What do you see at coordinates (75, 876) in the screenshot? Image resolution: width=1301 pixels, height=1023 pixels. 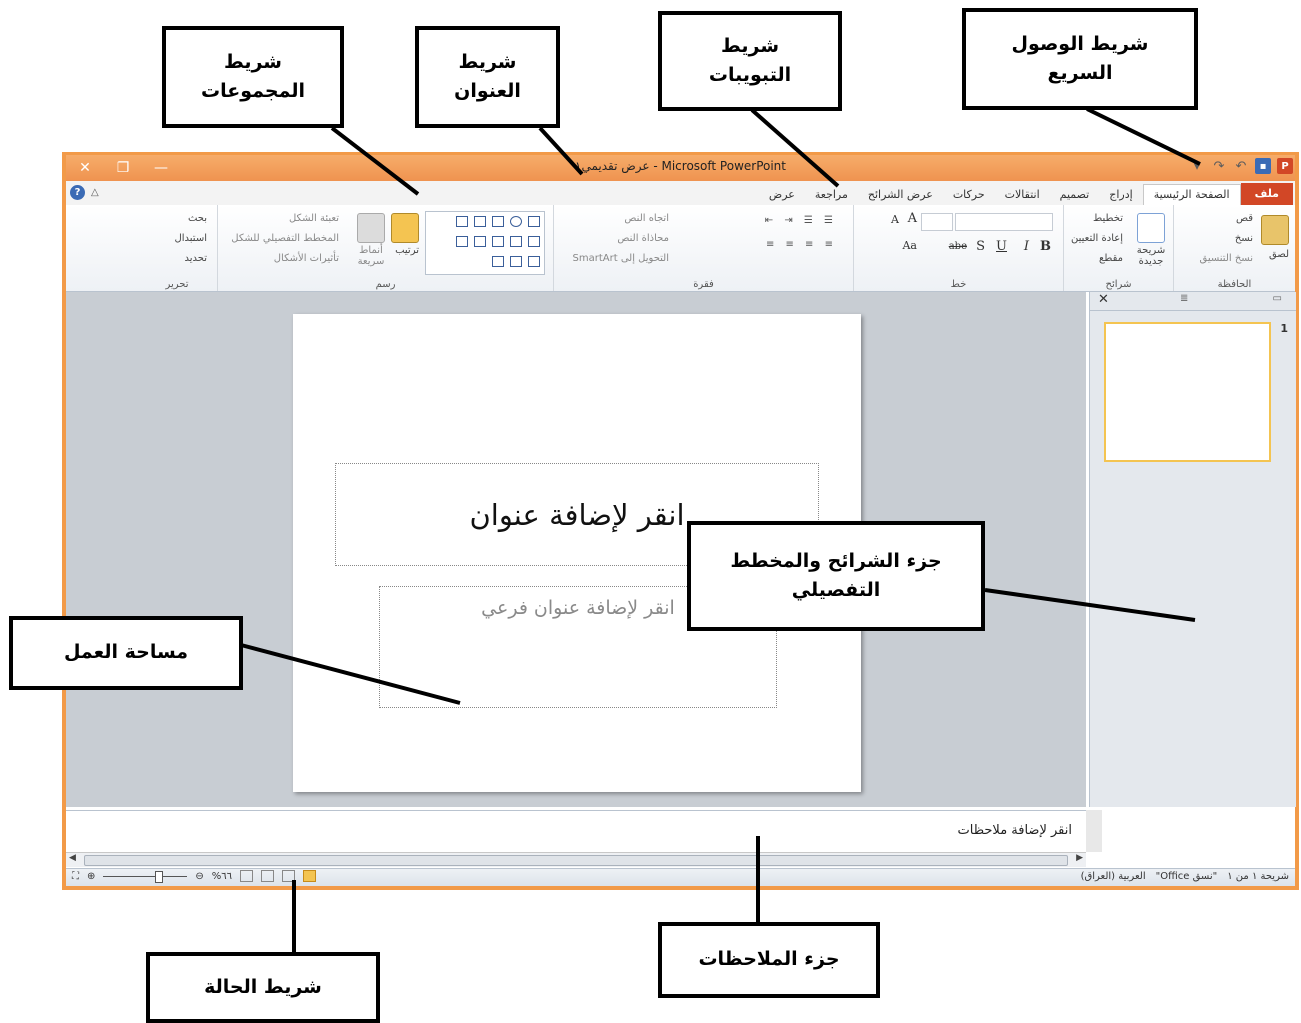 I see `fit-window-icon: ⛶` at bounding box center [75, 876].